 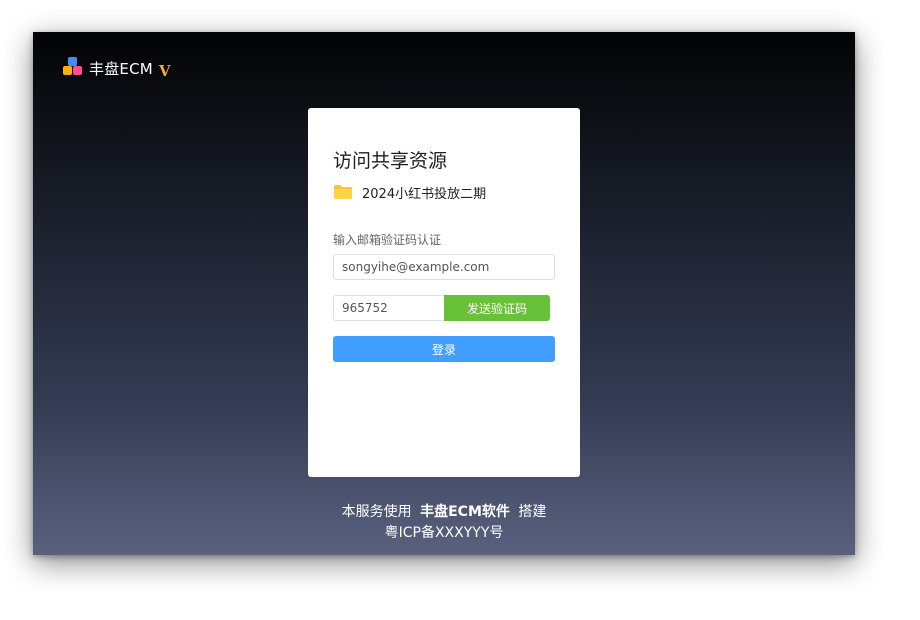 I want to click on file-name: 2024小红书投放二期, so click(x=424, y=194).